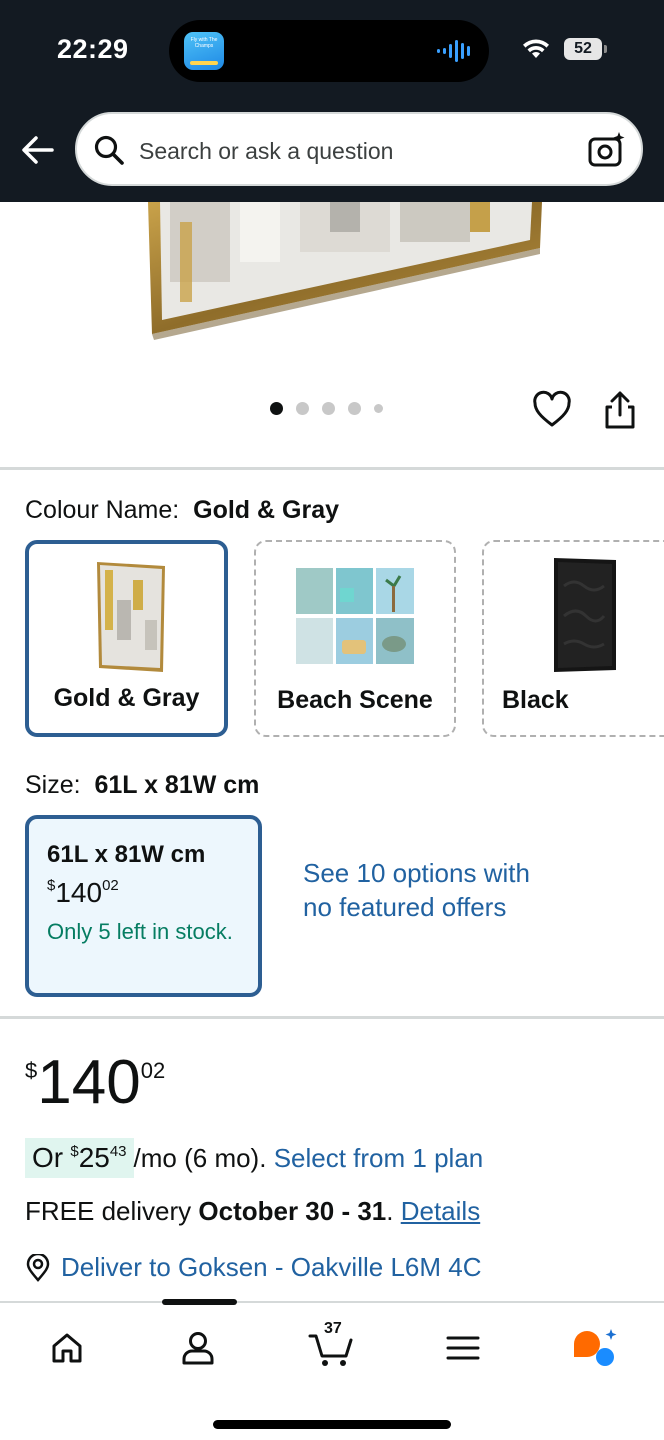 The width and height of the screenshot is (664, 1440). I want to click on deliver-to-label: Deliver to Goksen - Oakville L6M 4C, so click(271, 1267).